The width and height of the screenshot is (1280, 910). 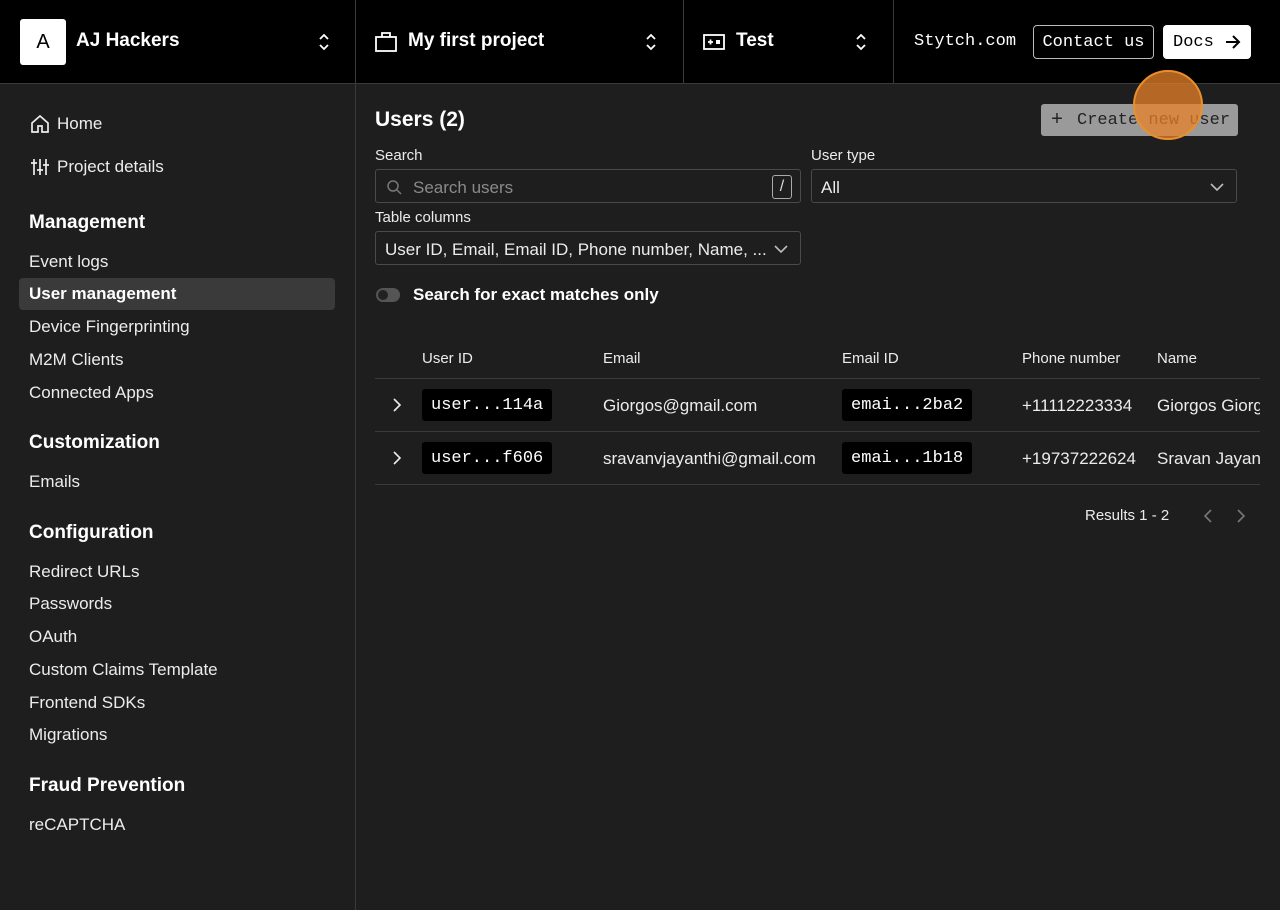 What do you see at coordinates (1057, 120) in the screenshot?
I see `plus-icon: +` at bounding box center [1057, 120].